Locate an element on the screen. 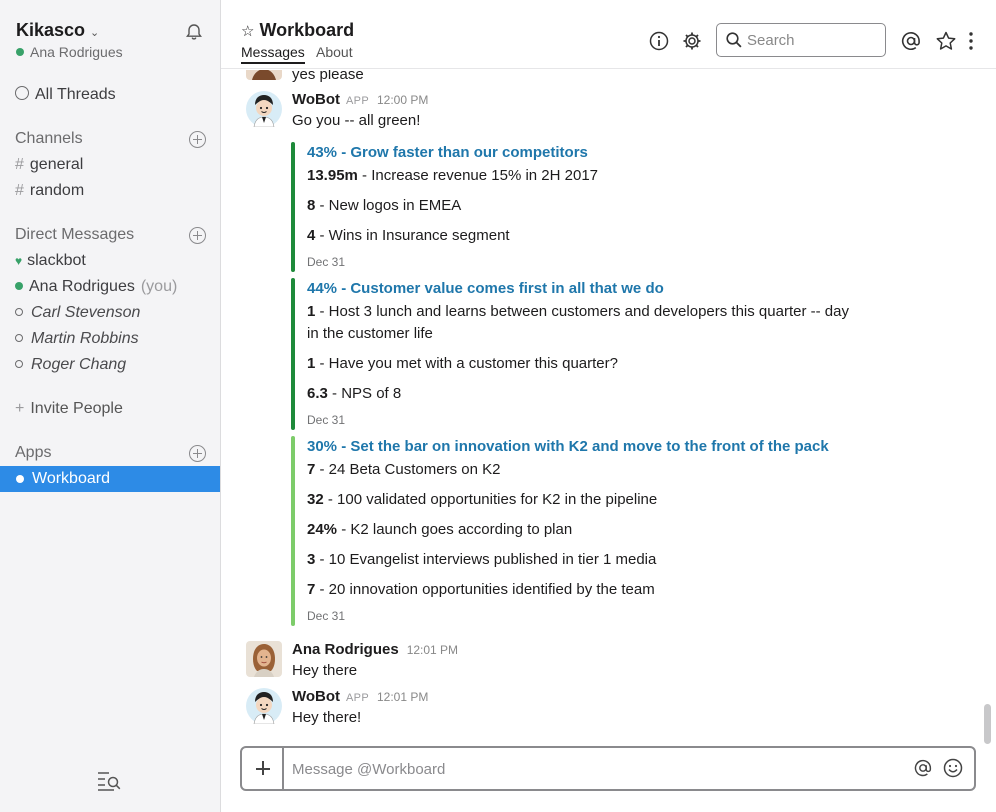  message-input is located at coordinates (592, 769).